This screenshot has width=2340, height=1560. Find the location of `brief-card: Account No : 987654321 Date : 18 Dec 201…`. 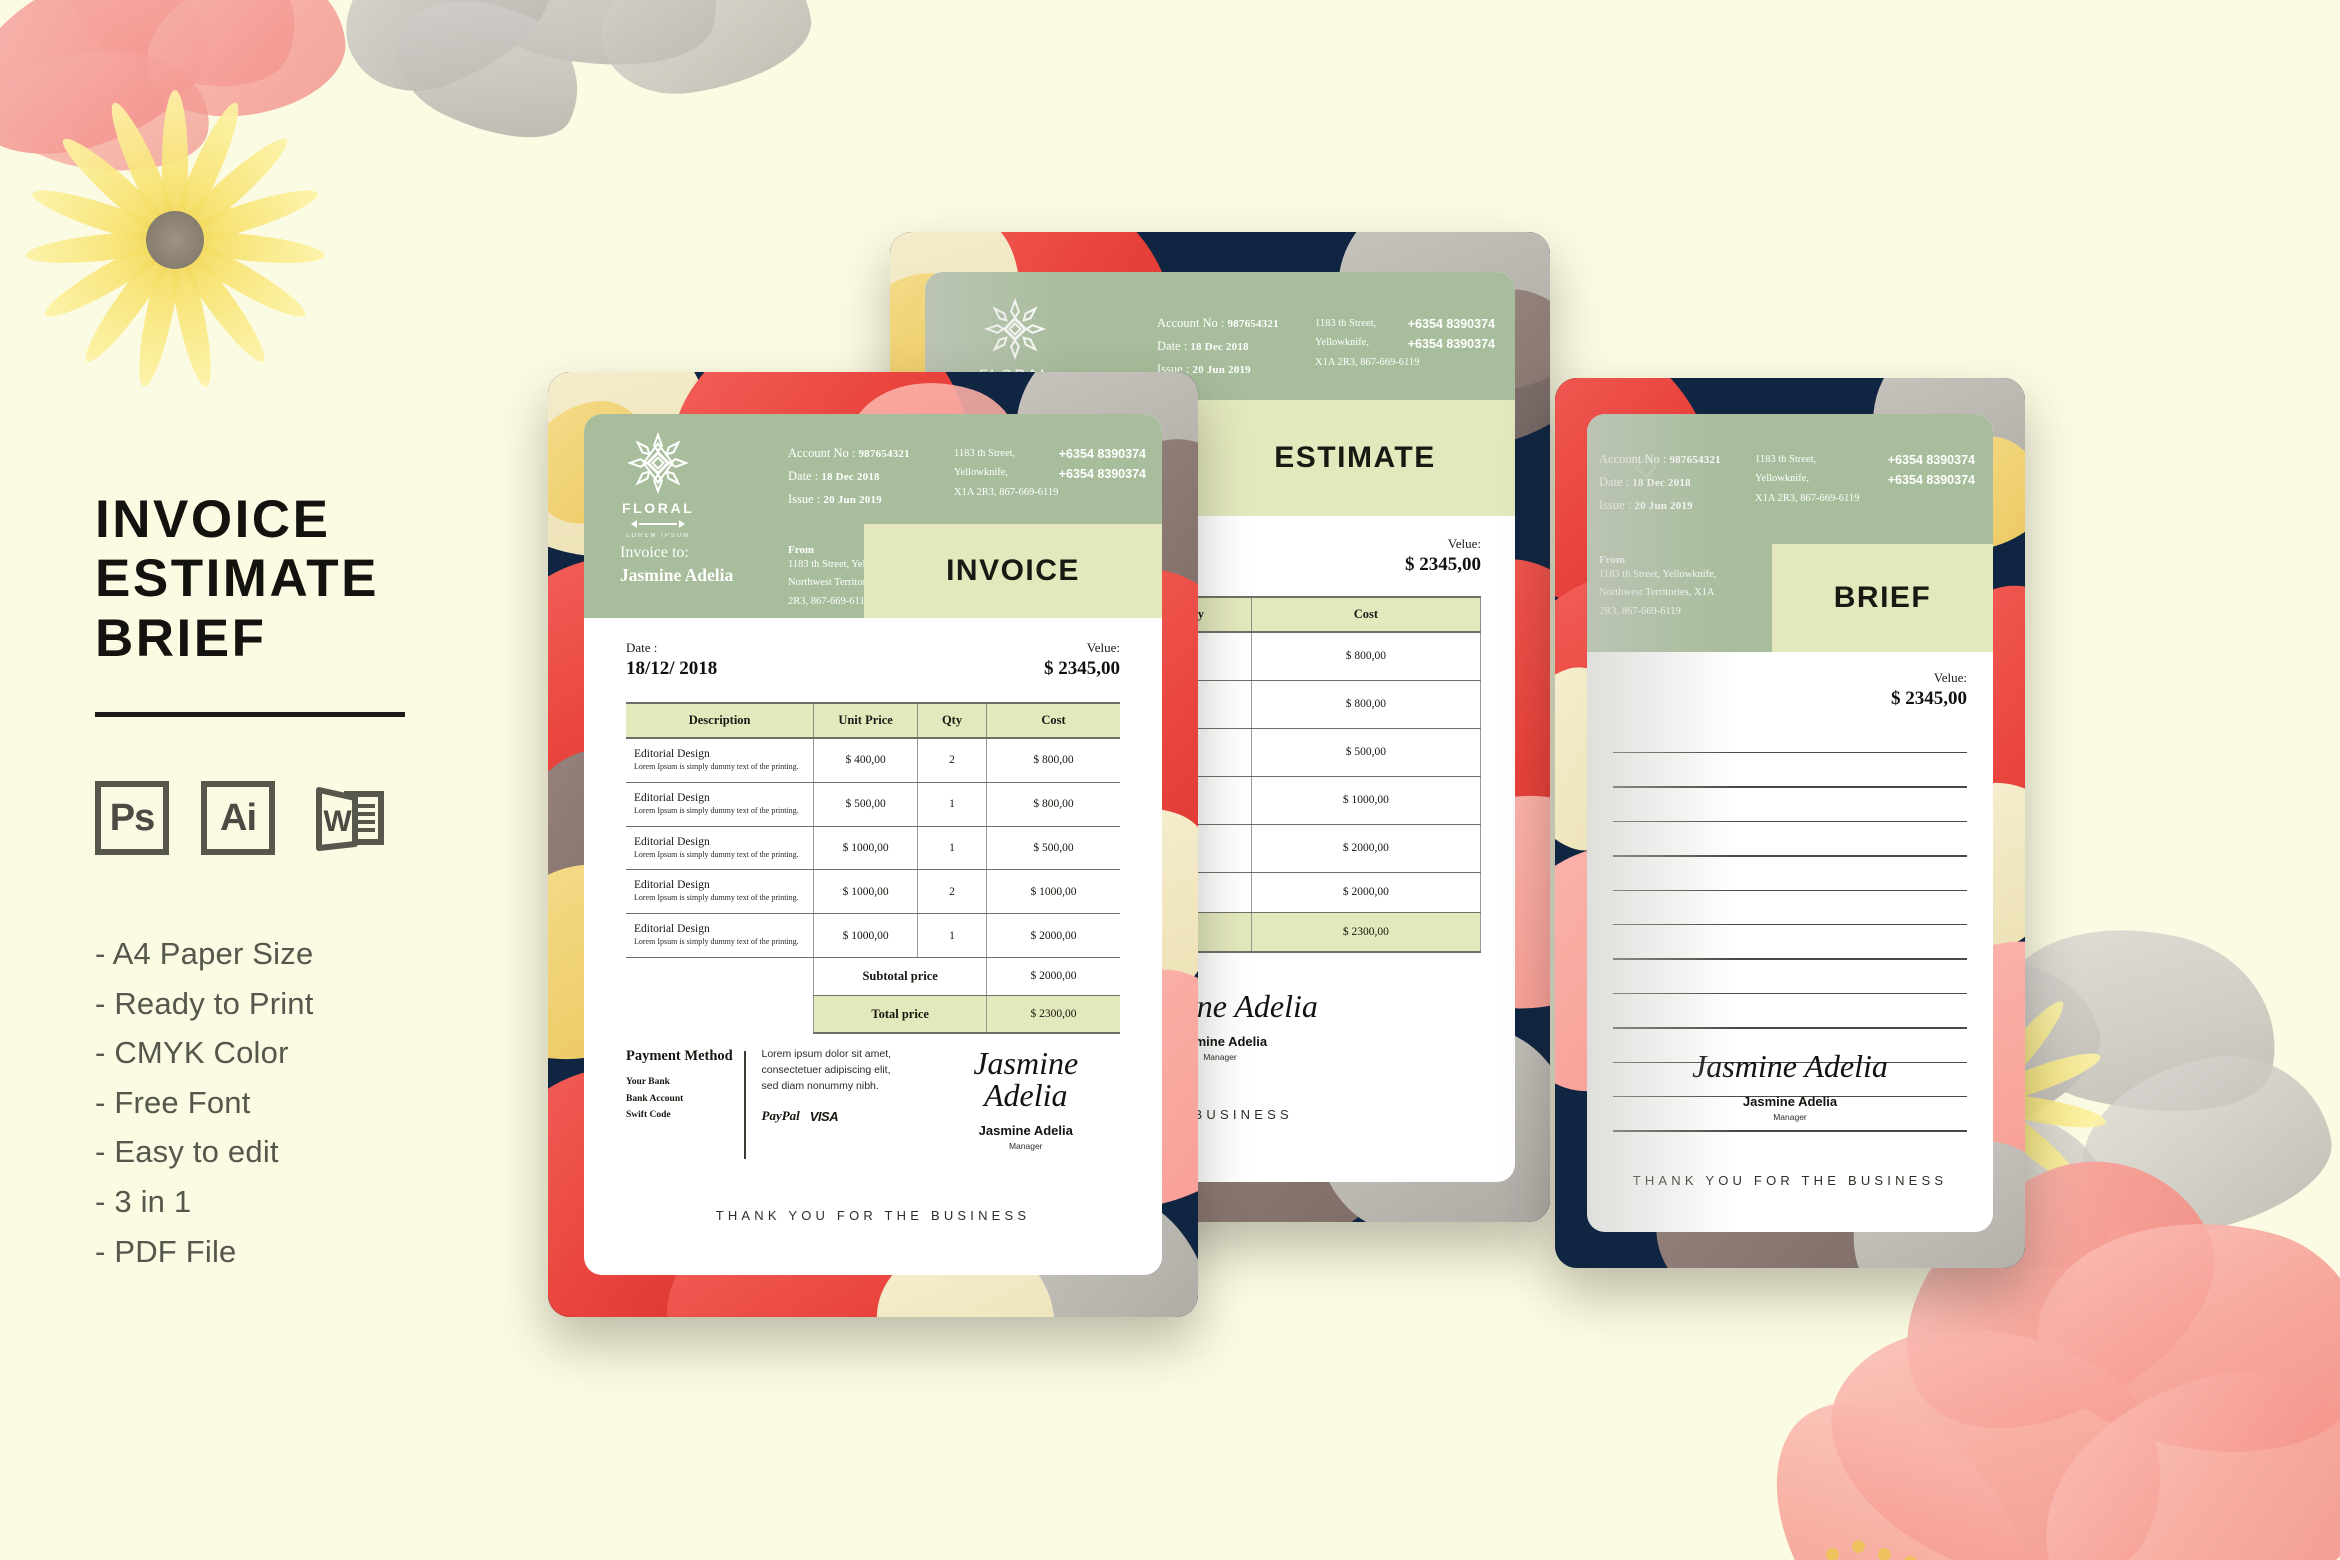

brief-card: Account No : 987654321 Date : 18 Dec 201… is located at coordinates (1790, 823).